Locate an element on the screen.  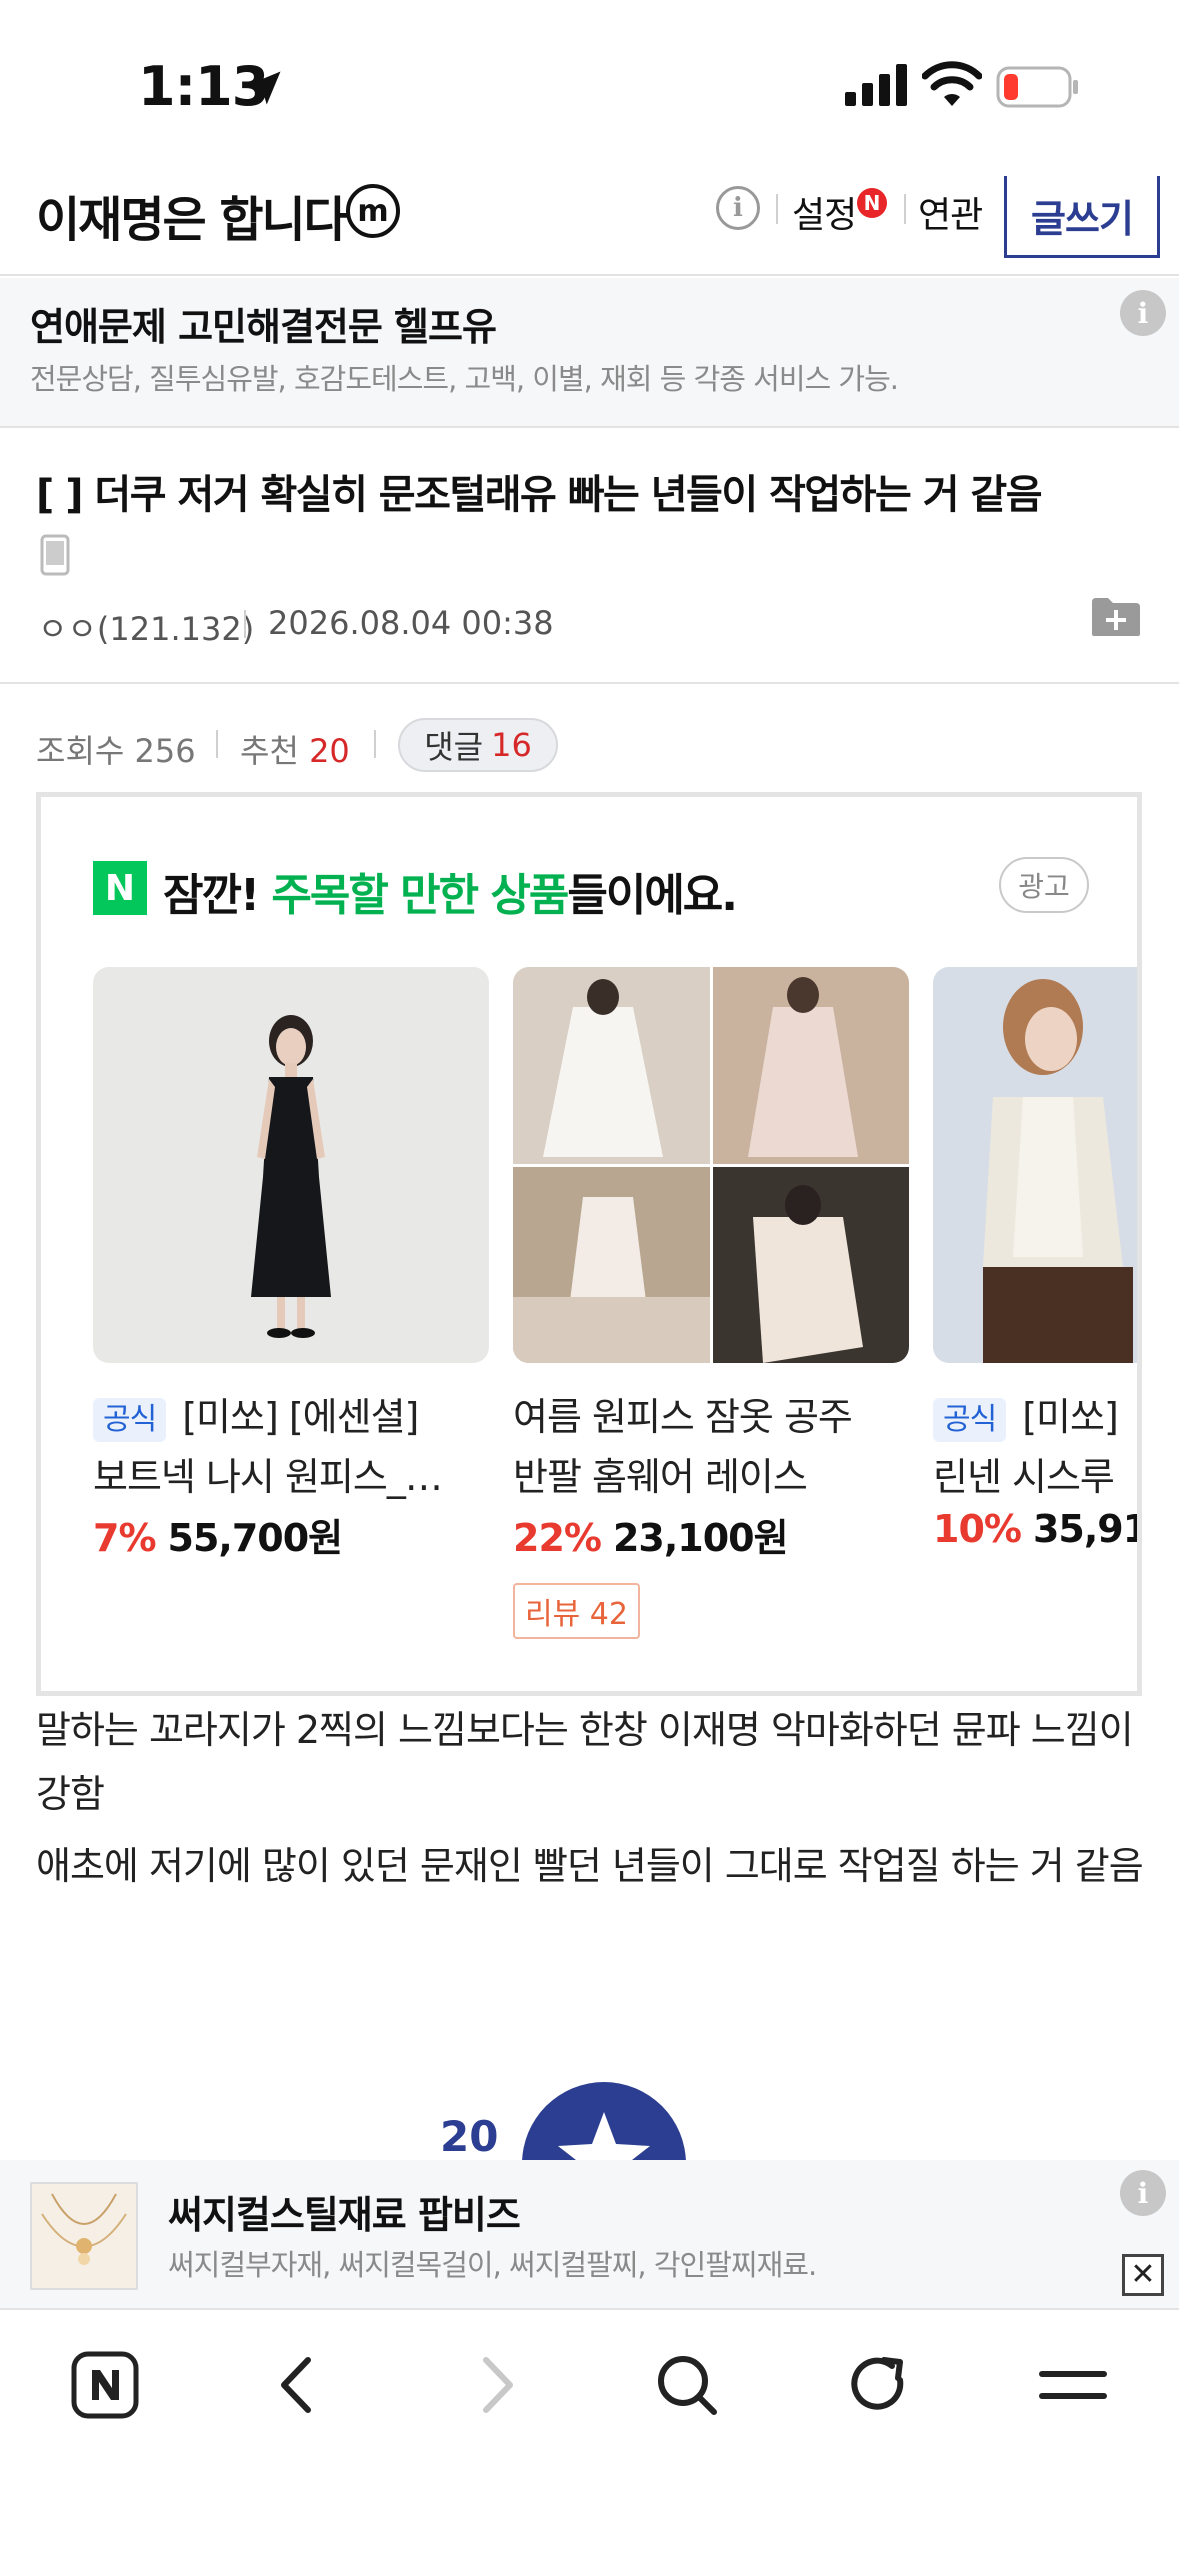
headline-post: 들이에요. is located at coordinates (652, 895).